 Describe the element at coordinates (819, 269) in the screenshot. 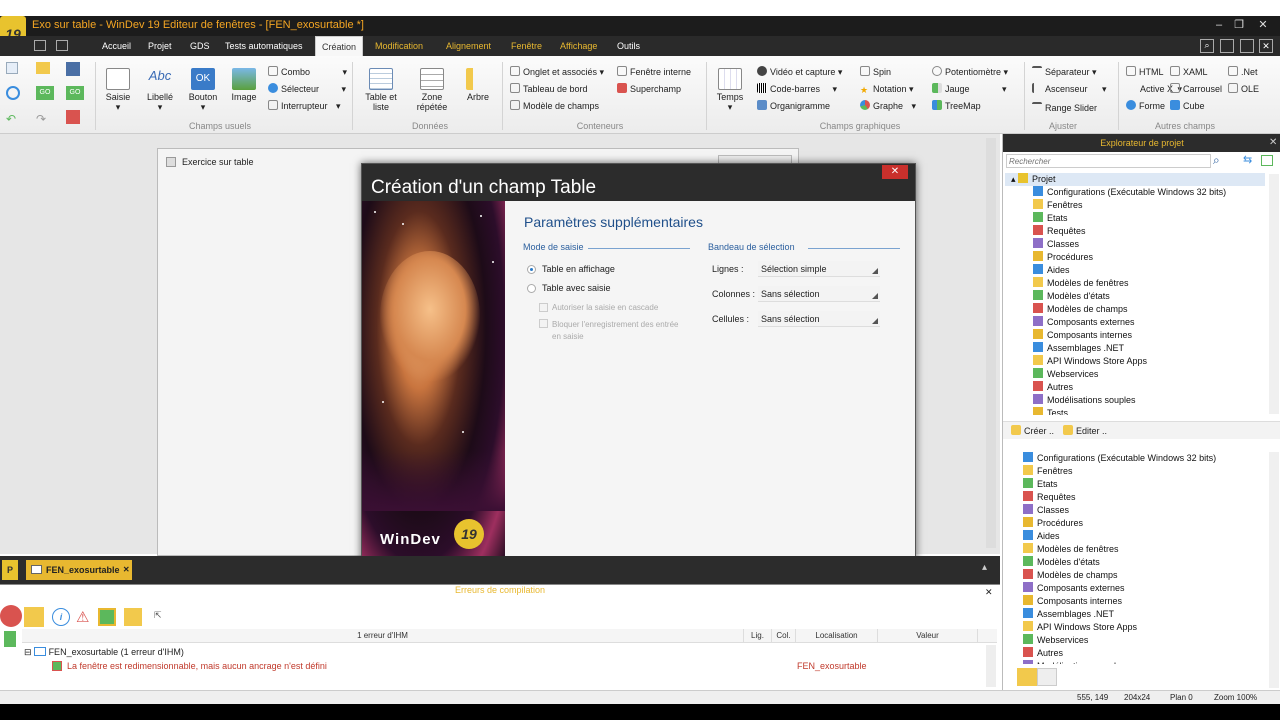

I see `lignes-select: Sélection simple` at that location.